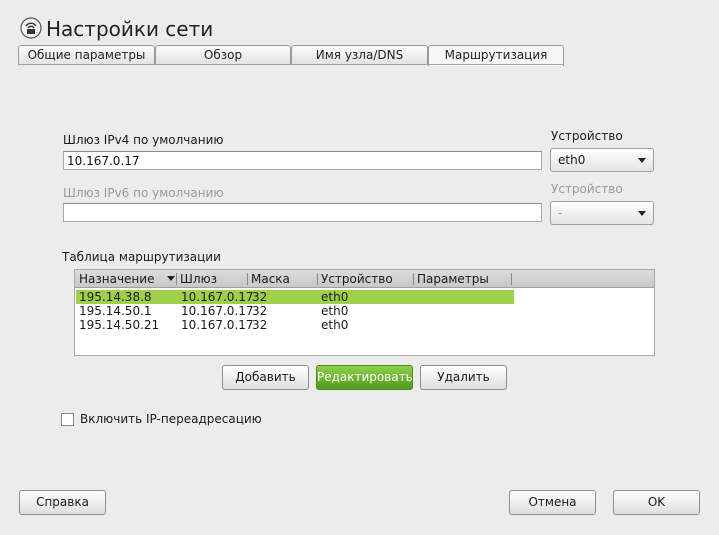  Describe the element at coordinates (463, 377) in the screenshot. I see `delete-route-button: Удалить` at that location.